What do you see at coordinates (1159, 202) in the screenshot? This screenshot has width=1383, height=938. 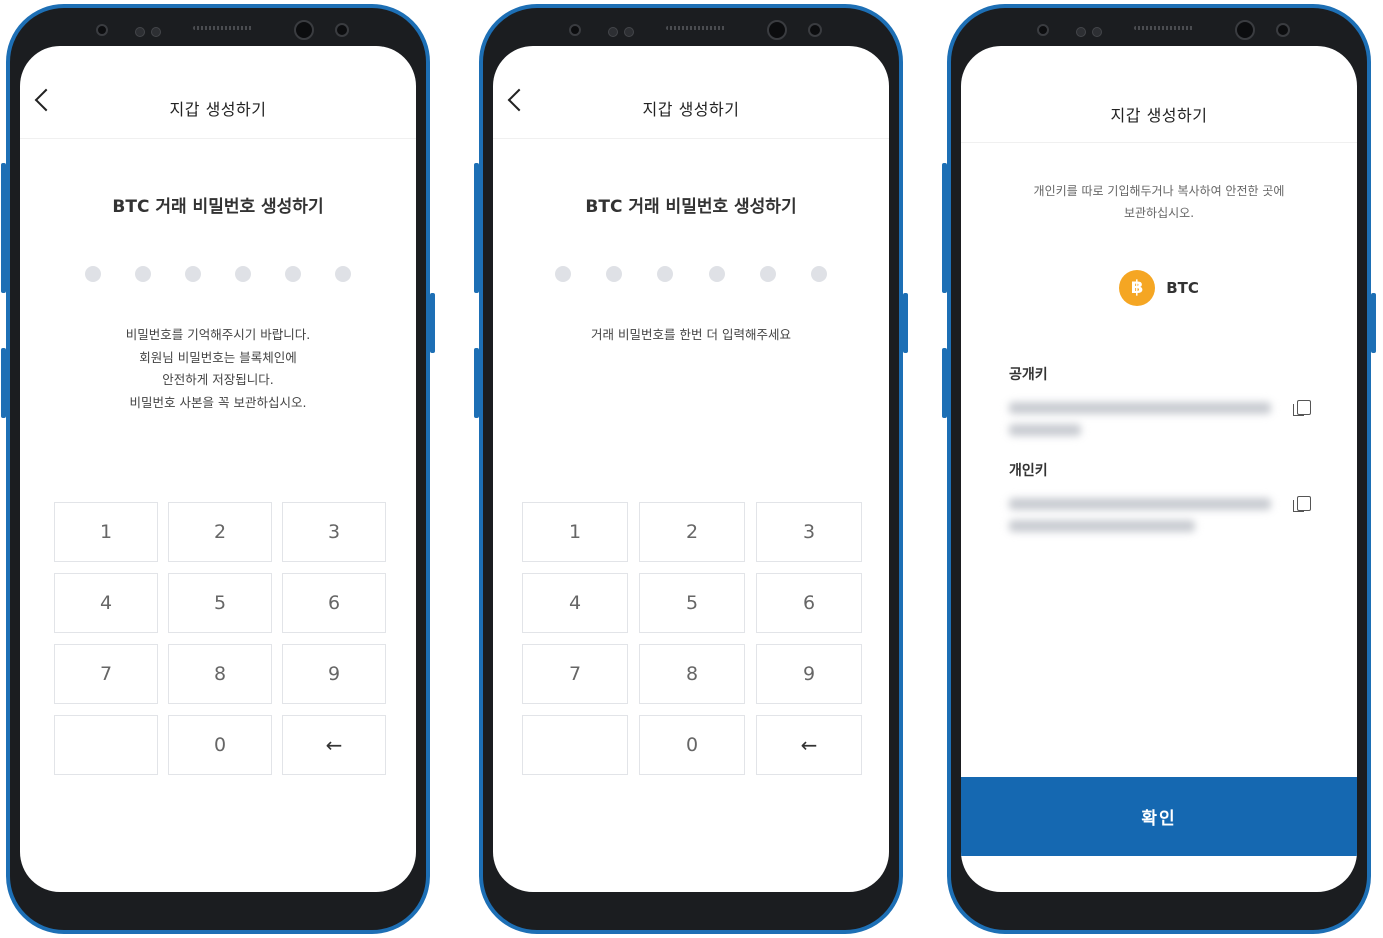 I see `private-key-notice: 개인키를 따로 기입해두거나 복사하여 안전한 곳에 보관하십시오.` at bounding box center [1159, 202].